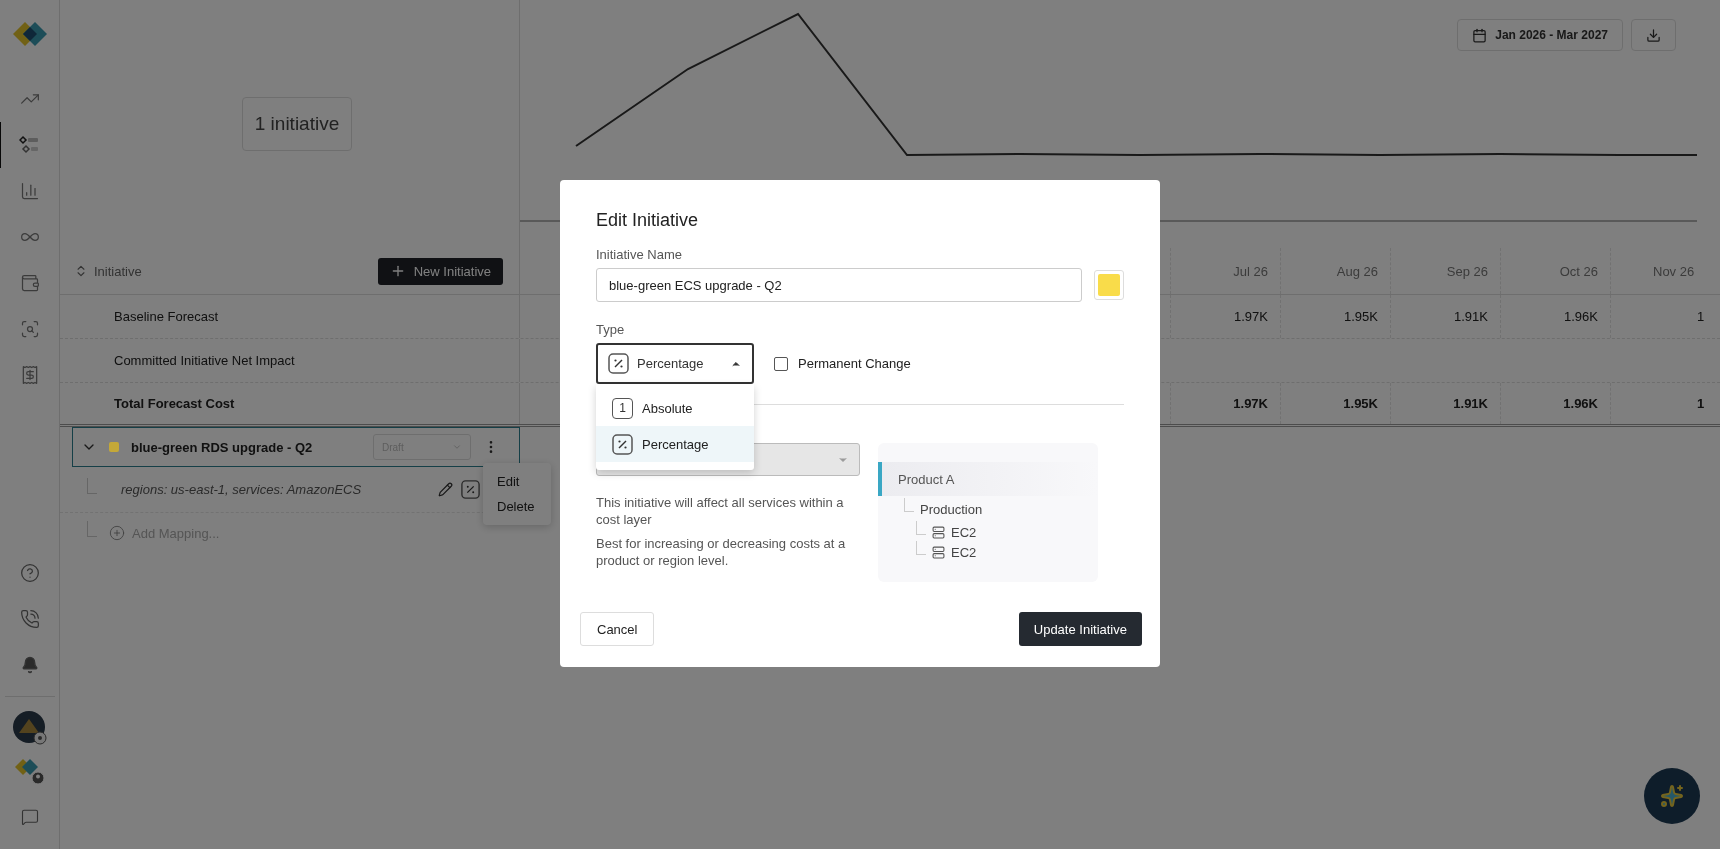 The height and width of the screenshot is (849, 1720). Describe the element at coordinates (222, 447) in the screenshot. I see `initiative-name: blue-green RDS upgrade - Q2` at that location.